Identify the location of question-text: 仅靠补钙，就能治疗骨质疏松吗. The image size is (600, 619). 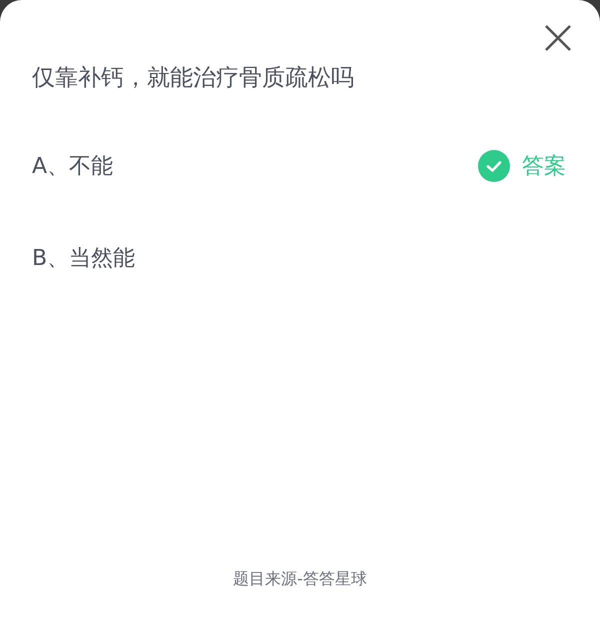
(193, 78).